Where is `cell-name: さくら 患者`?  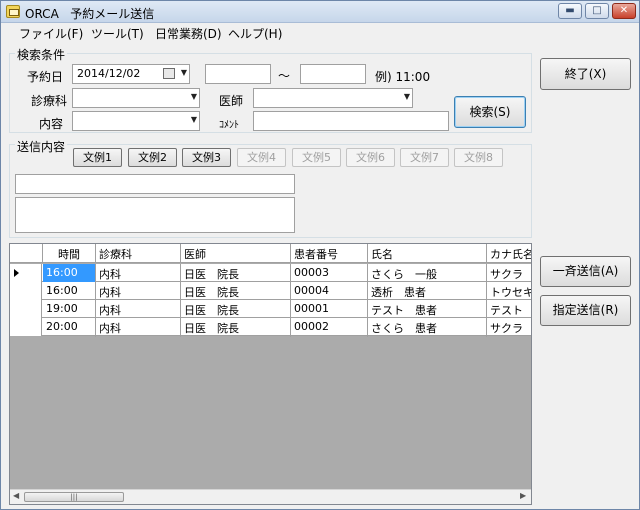 cell-name: さくら 患者 is located at coordinates (427, 327).